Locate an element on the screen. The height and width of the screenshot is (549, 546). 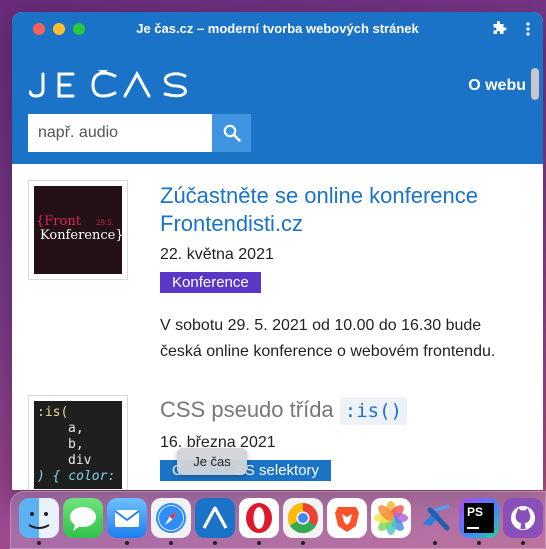
thumbnail-code-line: div is located at coordinates (80, 460).